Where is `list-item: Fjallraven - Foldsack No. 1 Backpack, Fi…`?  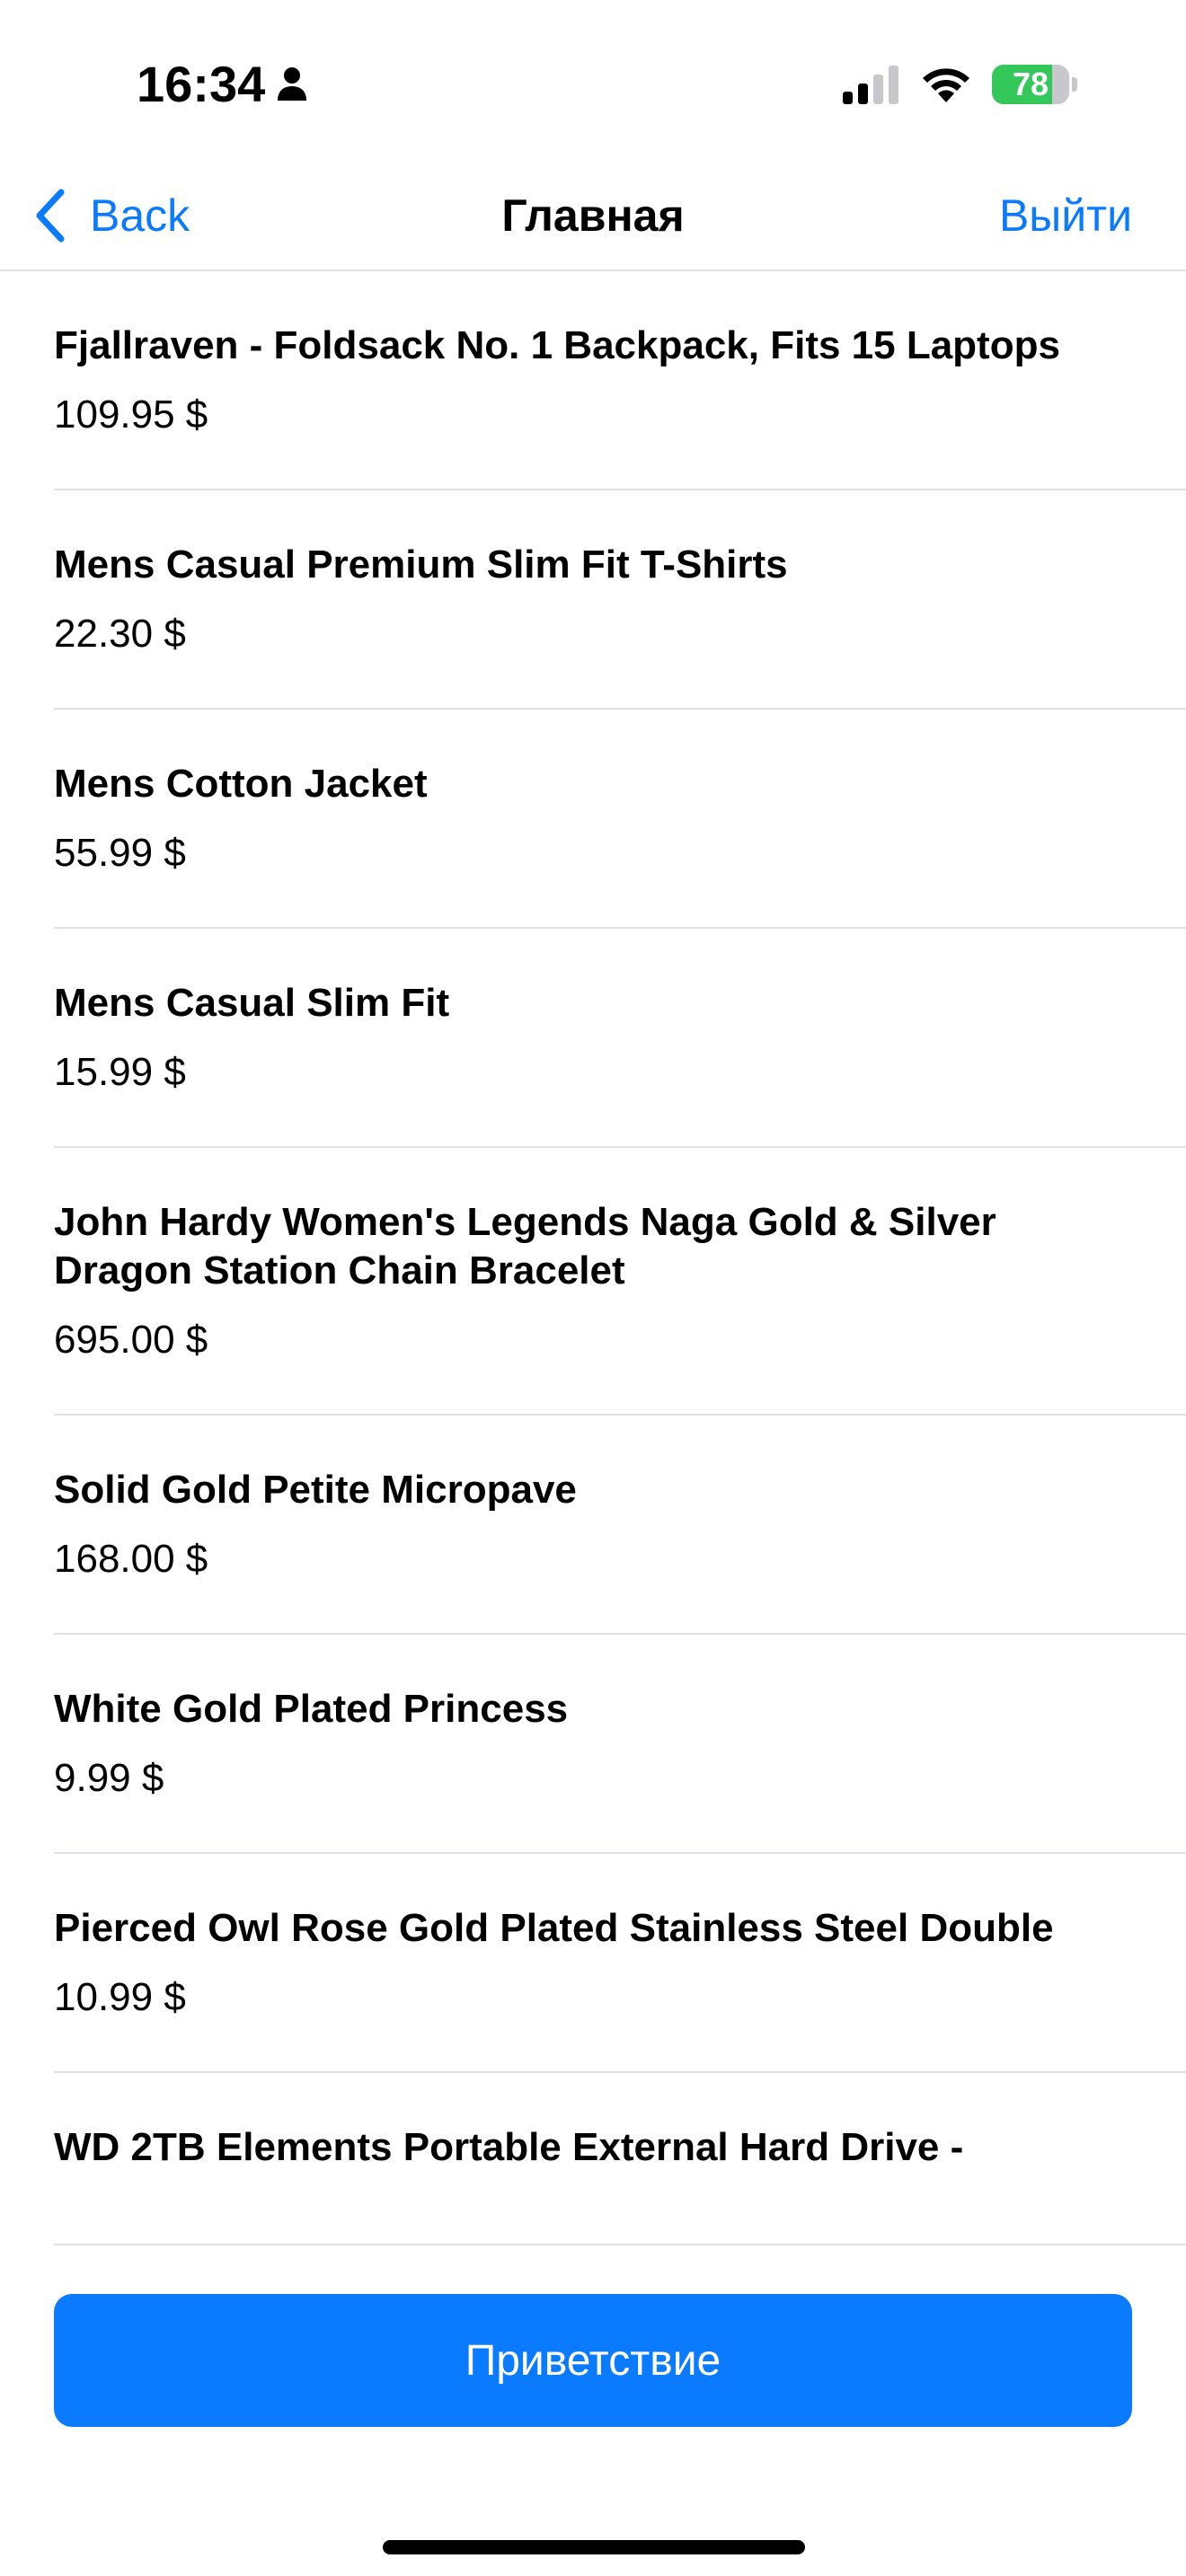
list-item: Fjallraven - Foldsack No. 1 Backpack, Fi… is located at coordinates (620, 380).